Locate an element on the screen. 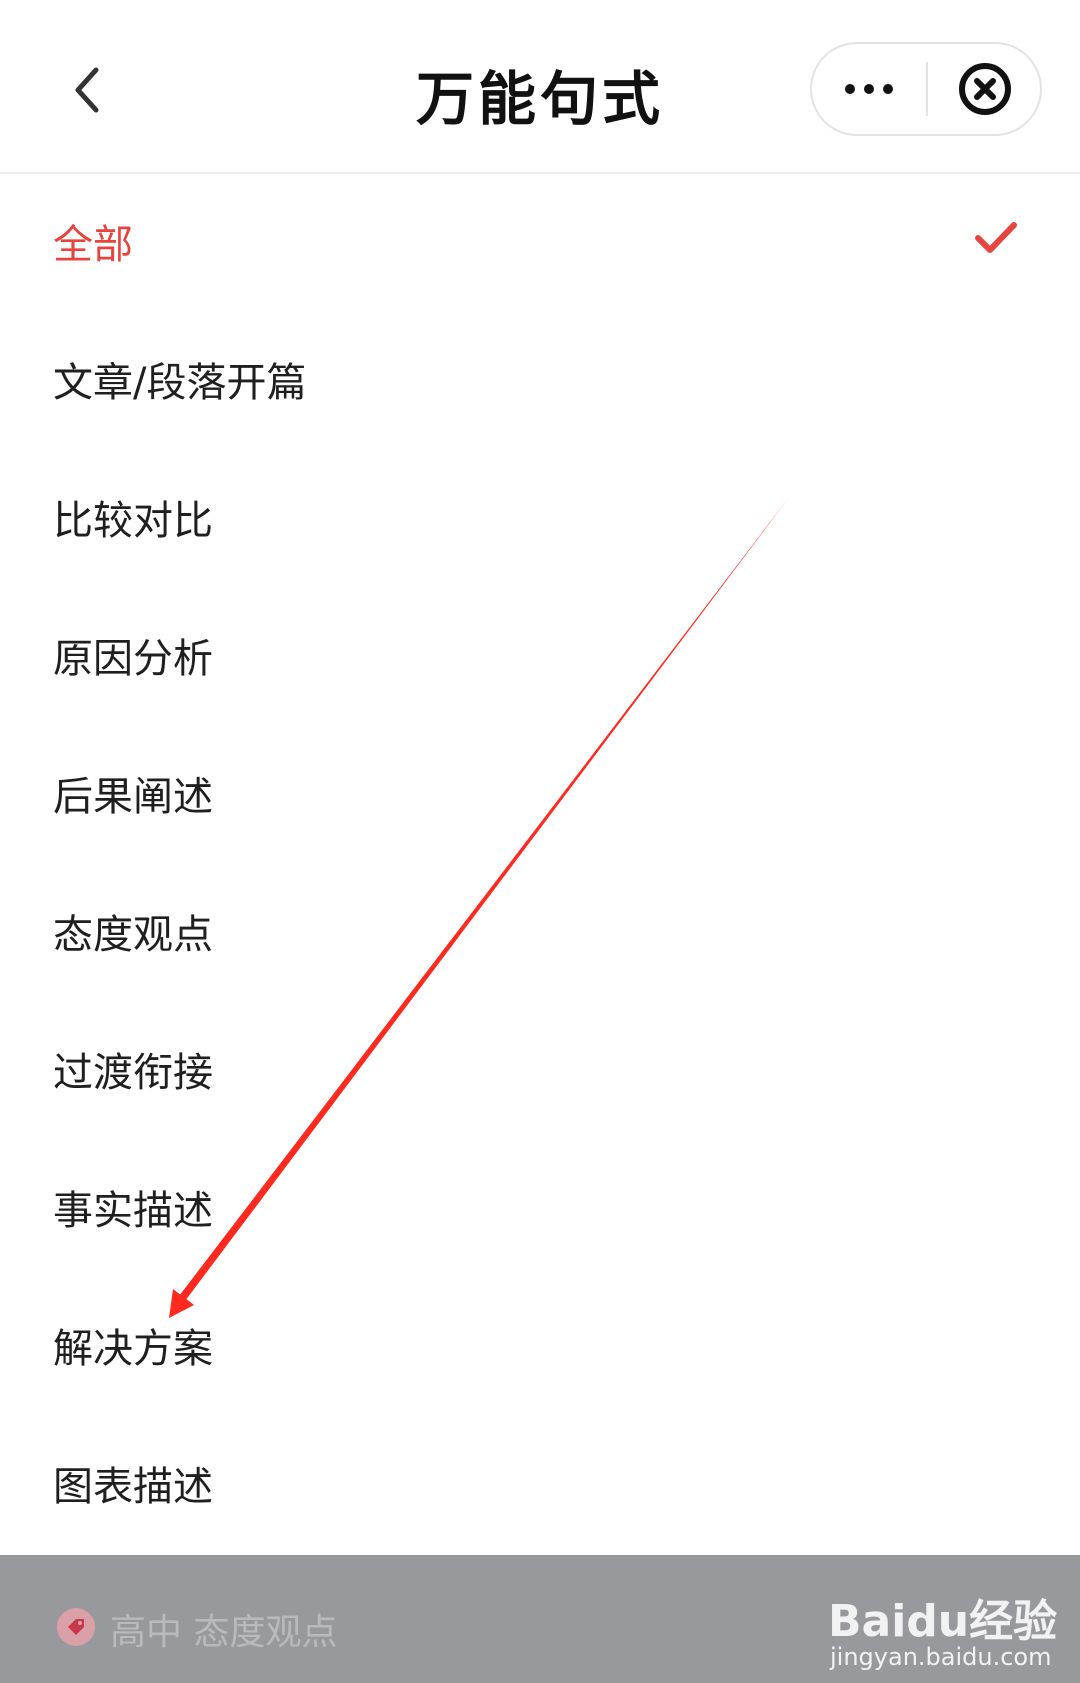 The height and width of the screenshot is (1683, 1080). watermark-brand: Baidu经验 is located at coordinates (943, 1621).